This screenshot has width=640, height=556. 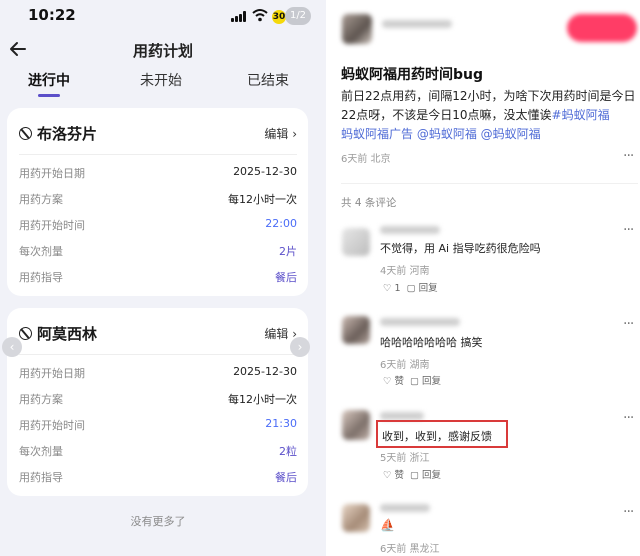 What do you see at coordinates (446, 115) in the screenshot?
I see `post-text: 22点呀，不该是今日10点嘛，没太懂诶` at bounding box center [446, 115].